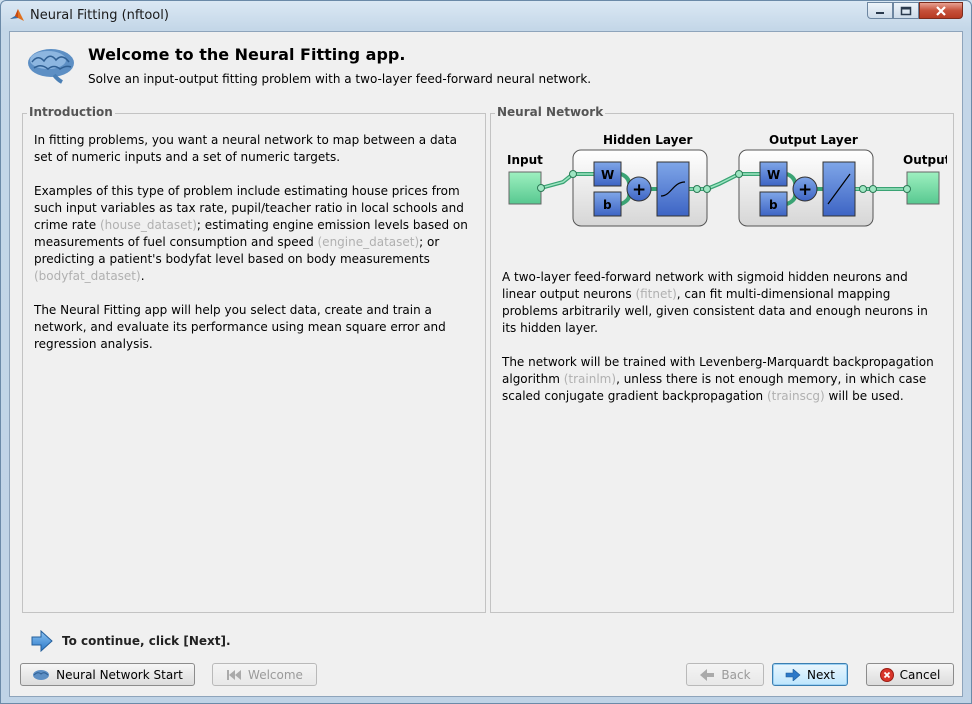 The height and width of the screenshot is (704, 972). I want to click on hidden-layer-label: Hidden Layer, so click(648, 140).